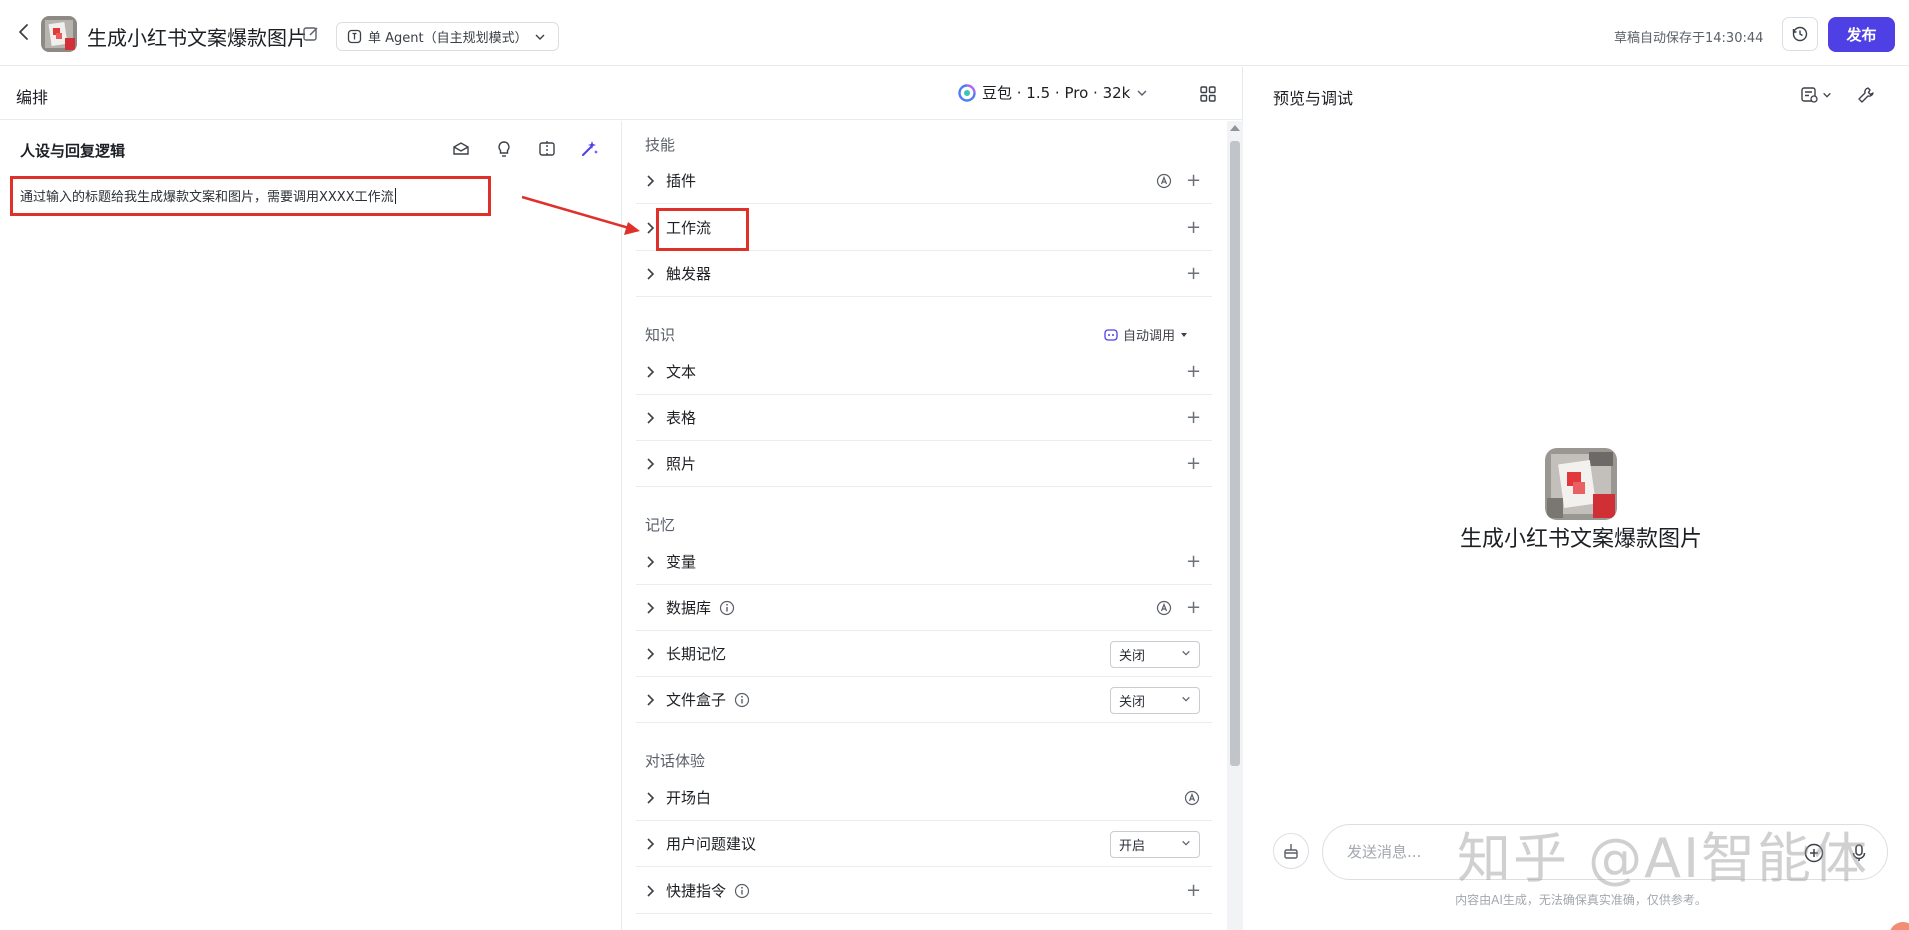  What do you see at coordinates (924, 608) in the screenshot?
I see `capability-row: 数据库 +` at bounding box center [924, 608].